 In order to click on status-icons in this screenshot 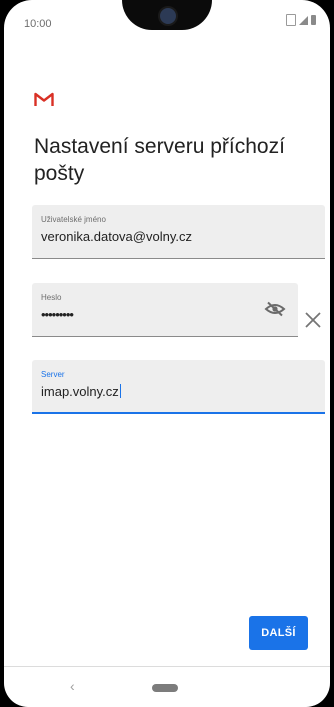, I will do `click(301, 20)`.